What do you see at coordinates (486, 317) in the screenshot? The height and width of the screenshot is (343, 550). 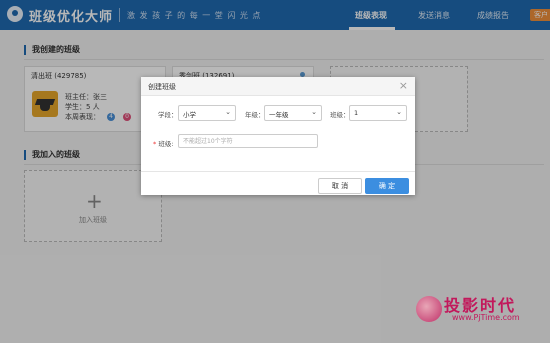 I see `watermark-url: www.PjTime.com` at bounding box center [486, 317].